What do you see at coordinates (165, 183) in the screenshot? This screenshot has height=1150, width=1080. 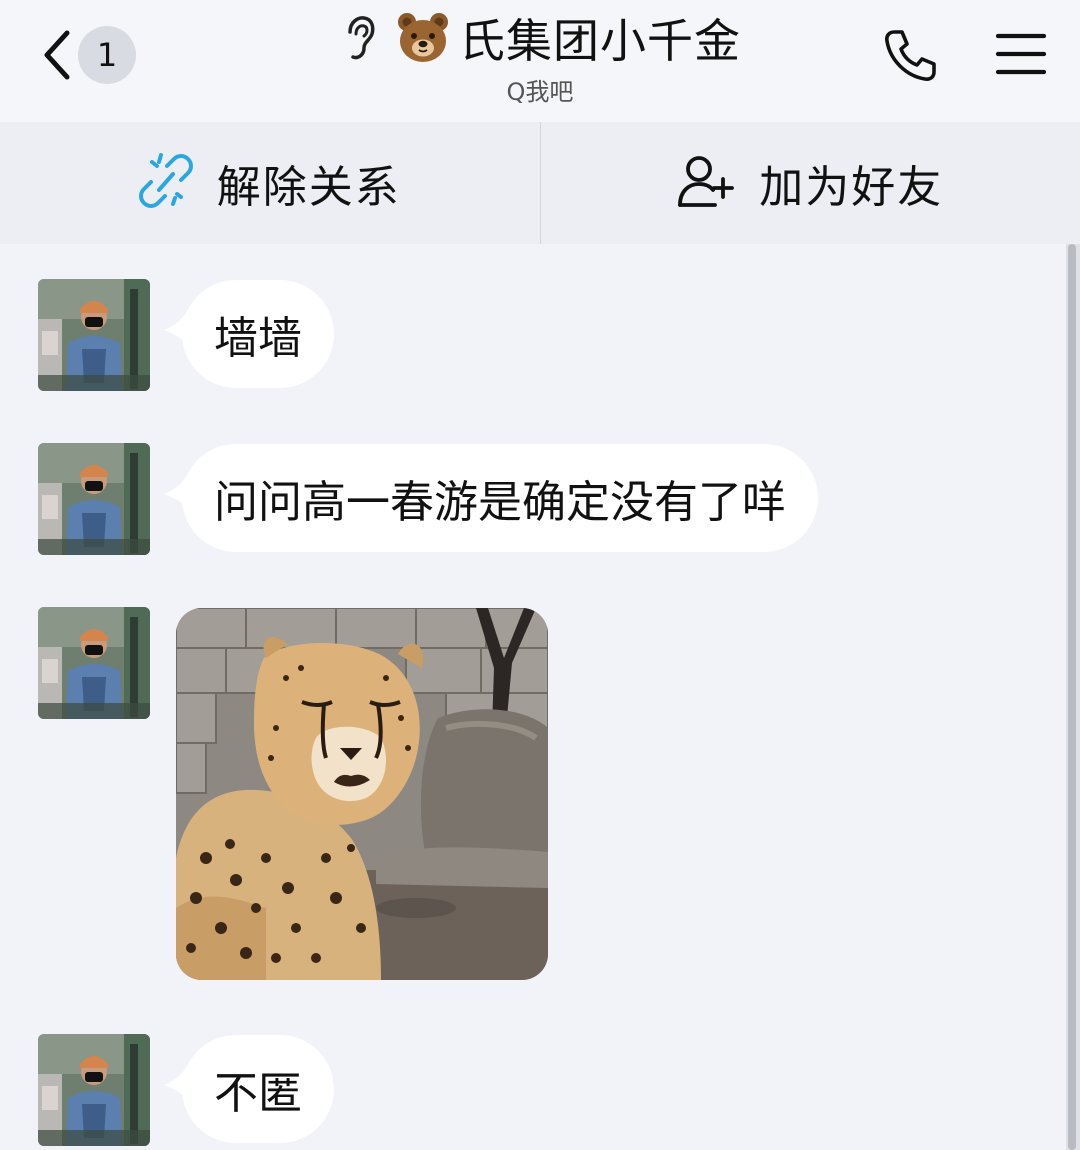 I see `broken-link-icon` at bounding box center [165, 183].